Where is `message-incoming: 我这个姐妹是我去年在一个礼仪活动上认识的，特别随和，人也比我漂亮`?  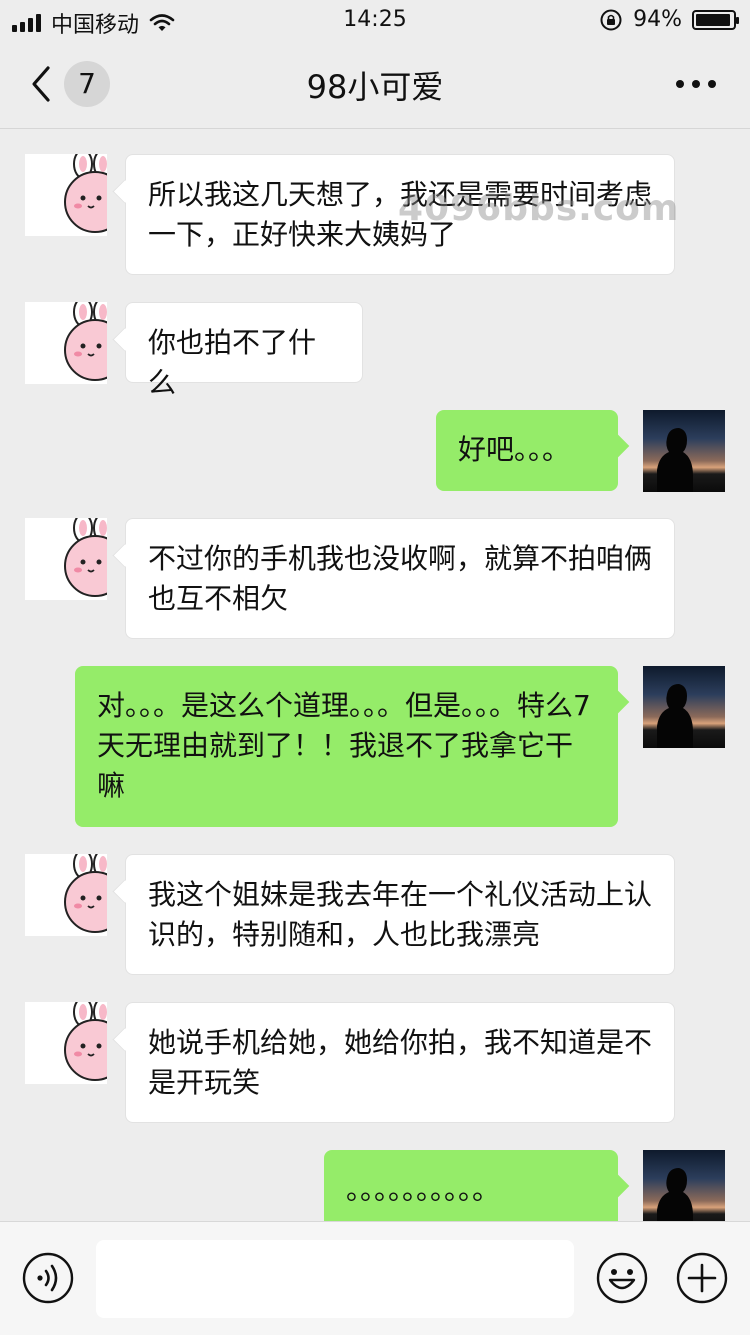 message-incoming: 我这个姐妹是我去年在一个礼仪活动上认识的，特别随和，人也比我漂亮 is located at coordinates (375, 915).